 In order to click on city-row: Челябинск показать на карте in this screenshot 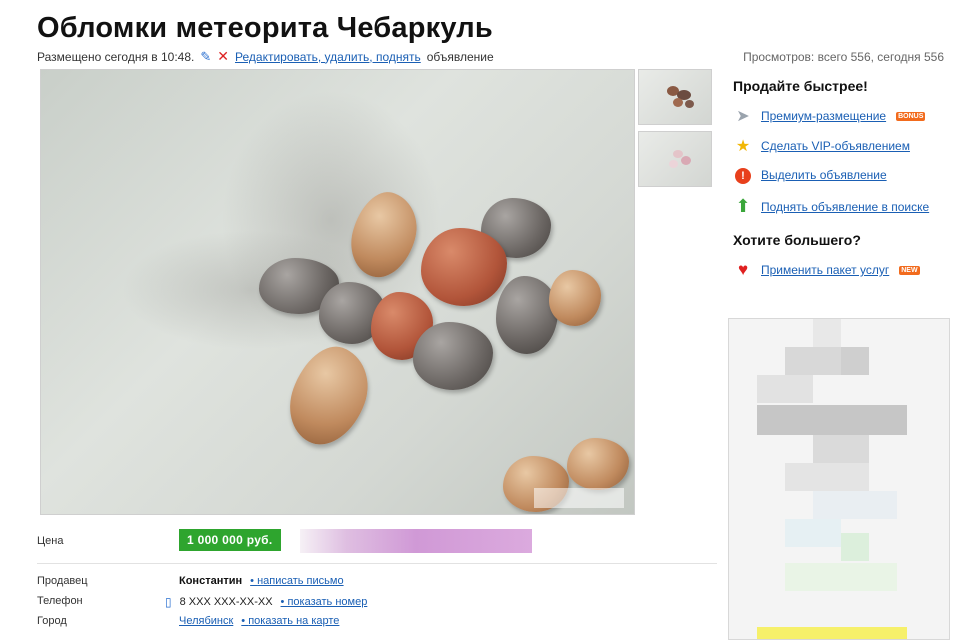, I will do `click(259, 621)`.